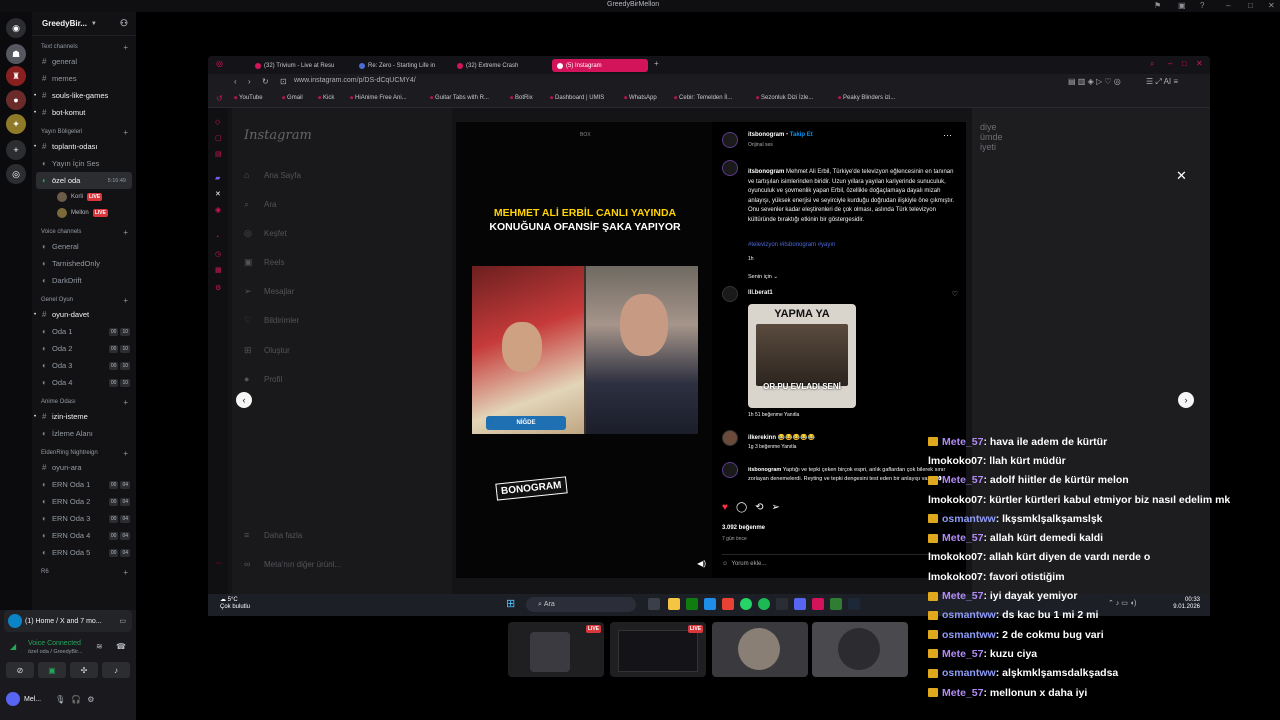 This screenshot has height=720, width=1280. What do you see at coordinates (235, 81) in the screenshot?
I see `back-icon: ‹` at bounding box center [235, 81].